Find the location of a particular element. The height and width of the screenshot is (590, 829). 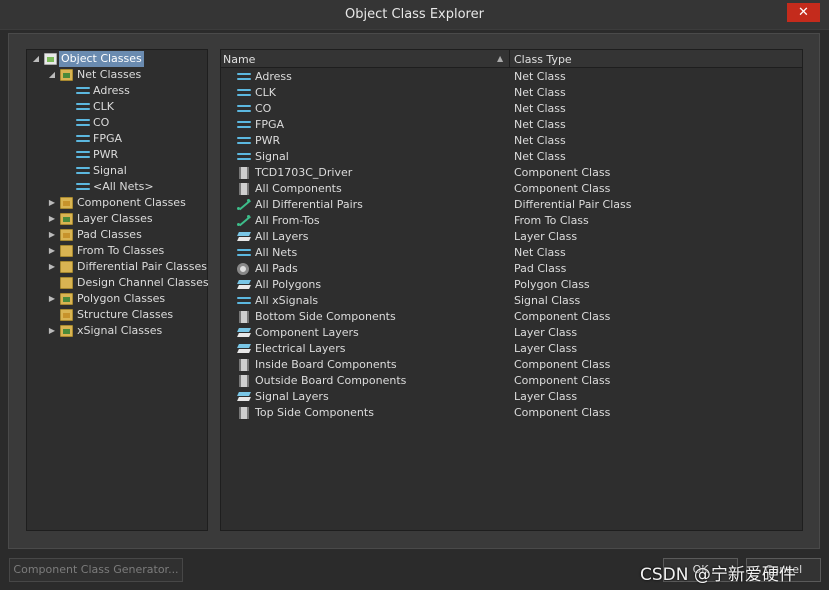

cell-name: FPGA is located at coordinates (270, 124).